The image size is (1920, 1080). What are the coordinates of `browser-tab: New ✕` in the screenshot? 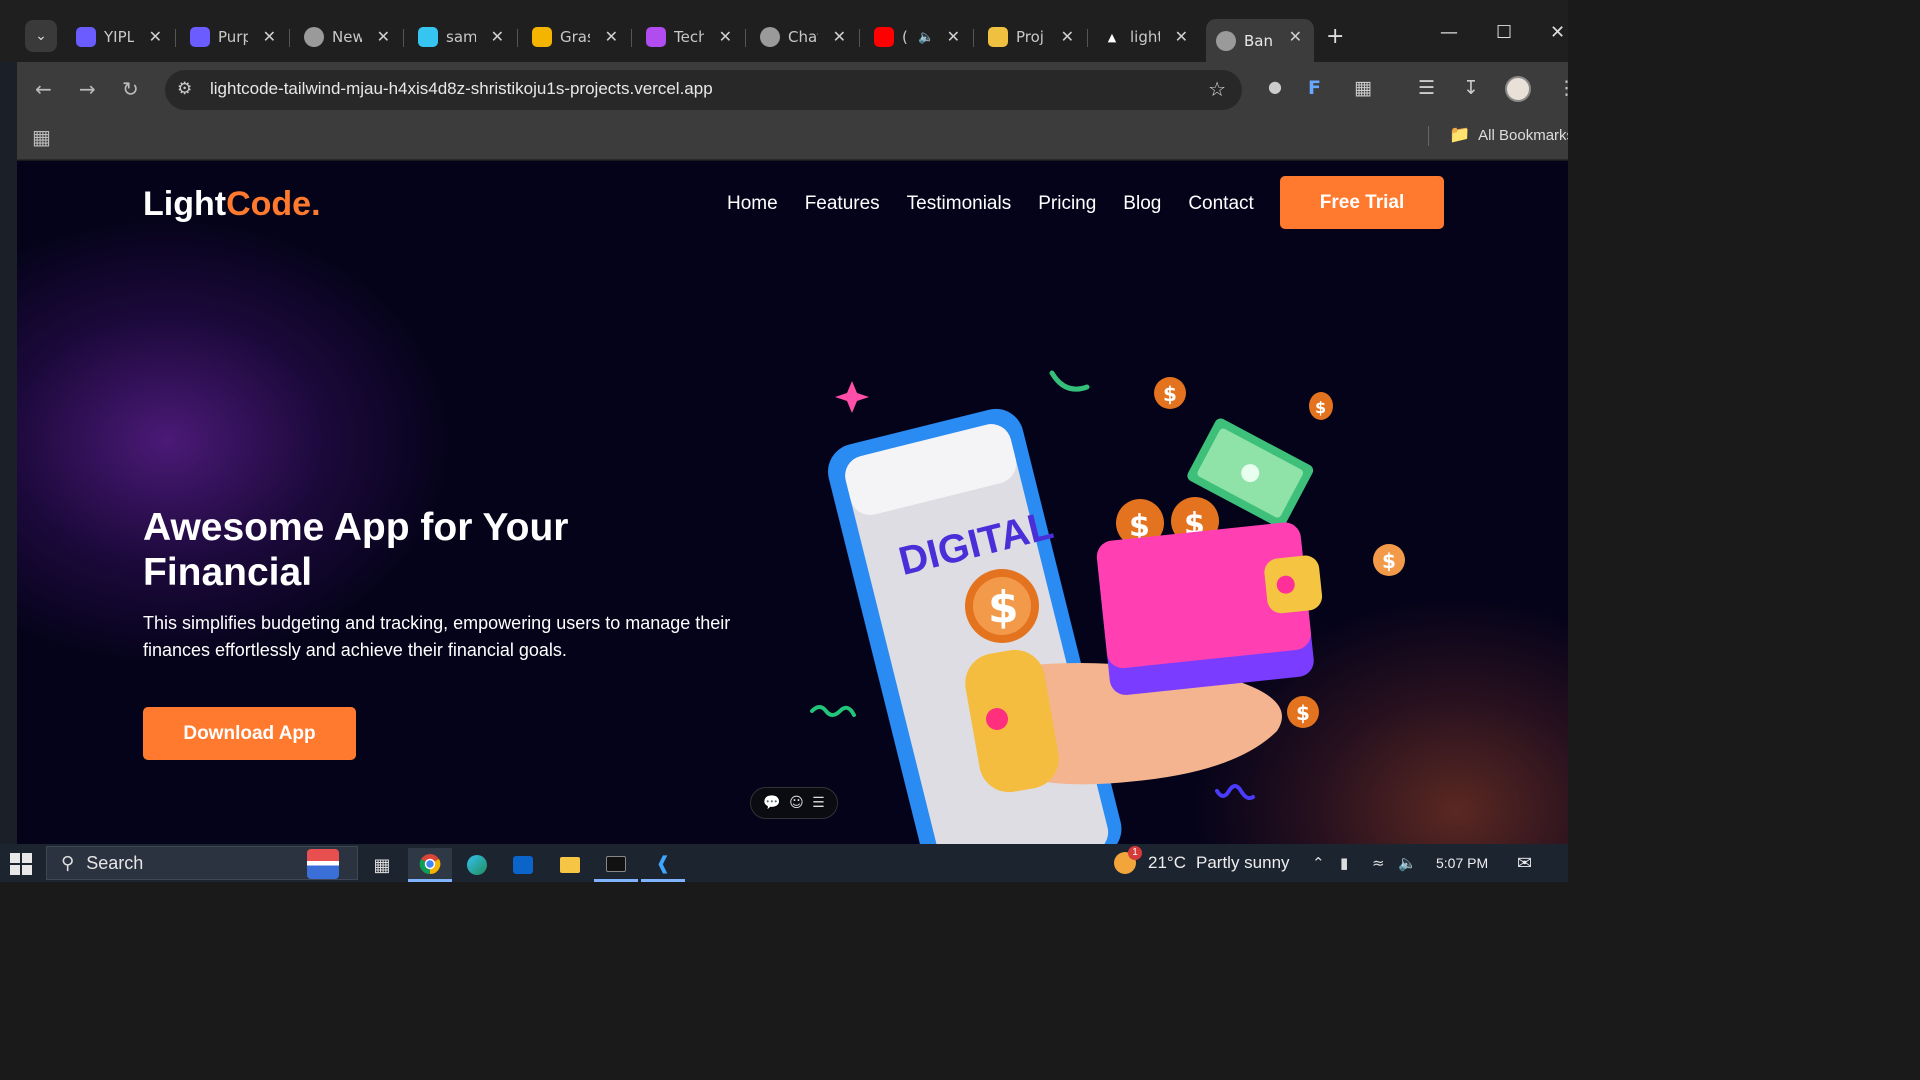 It's located at (349, 37).